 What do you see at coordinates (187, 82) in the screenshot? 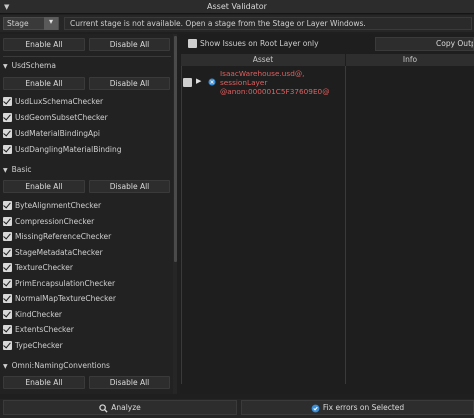
I see `row-checkbox` at bounding box center [187, 82].